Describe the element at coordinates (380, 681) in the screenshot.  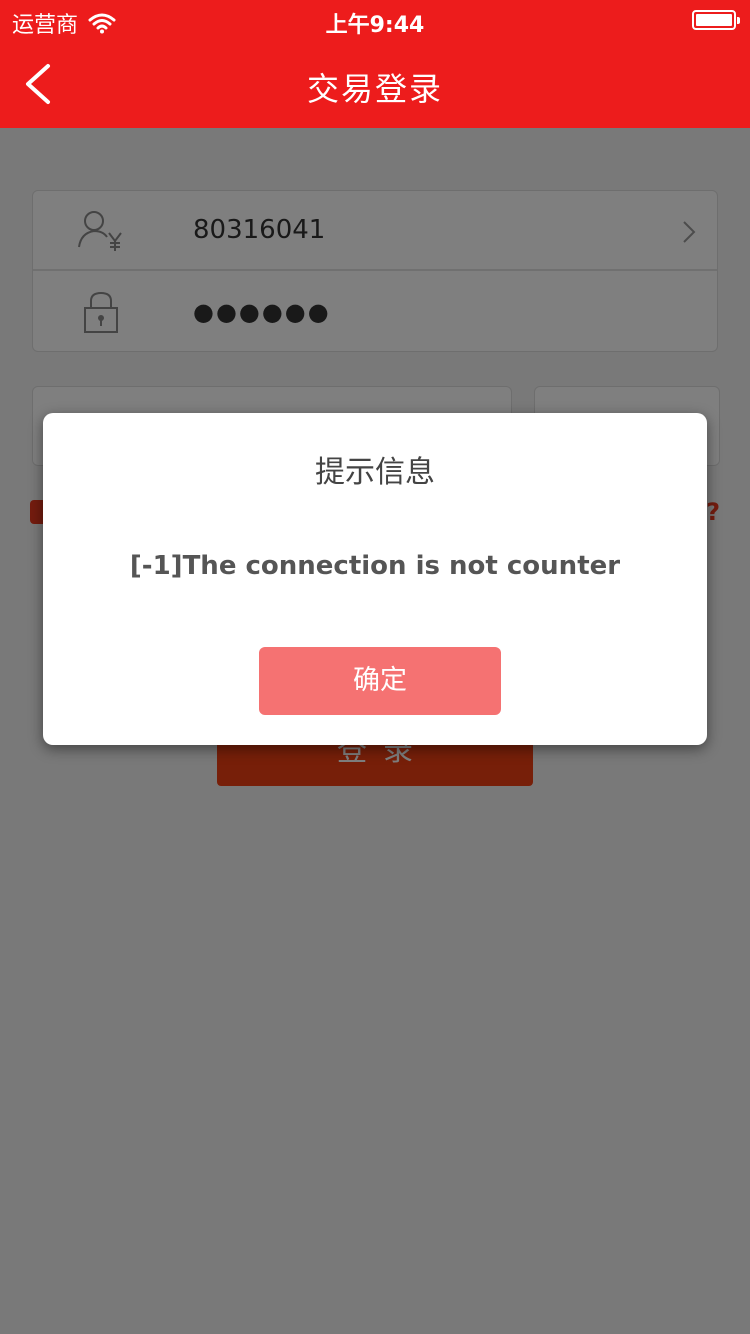
I see `confirm-button: 确定` at that location.